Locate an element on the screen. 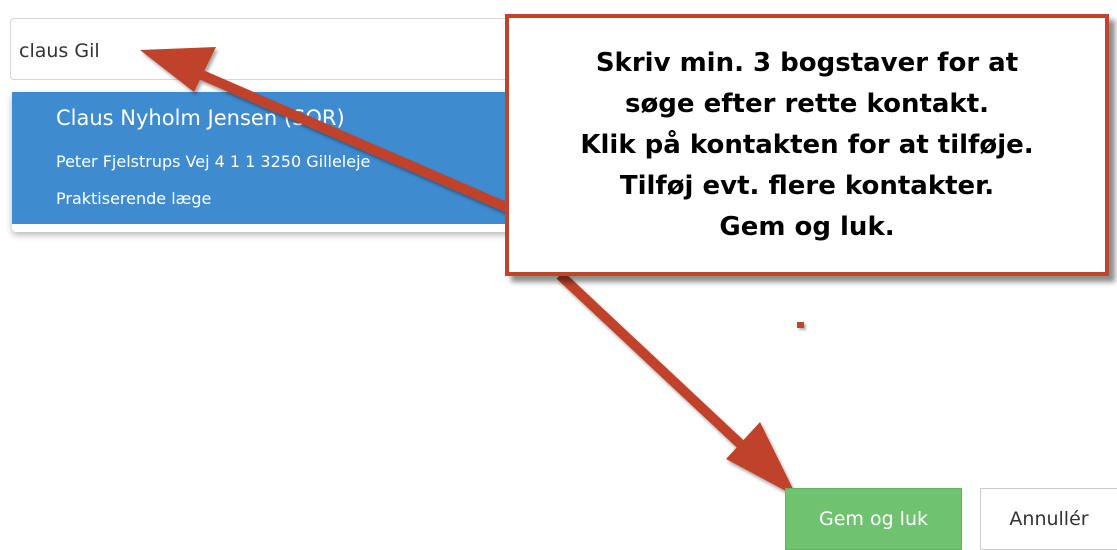  arrow-to-save-button is located at coordinates (676, 384).